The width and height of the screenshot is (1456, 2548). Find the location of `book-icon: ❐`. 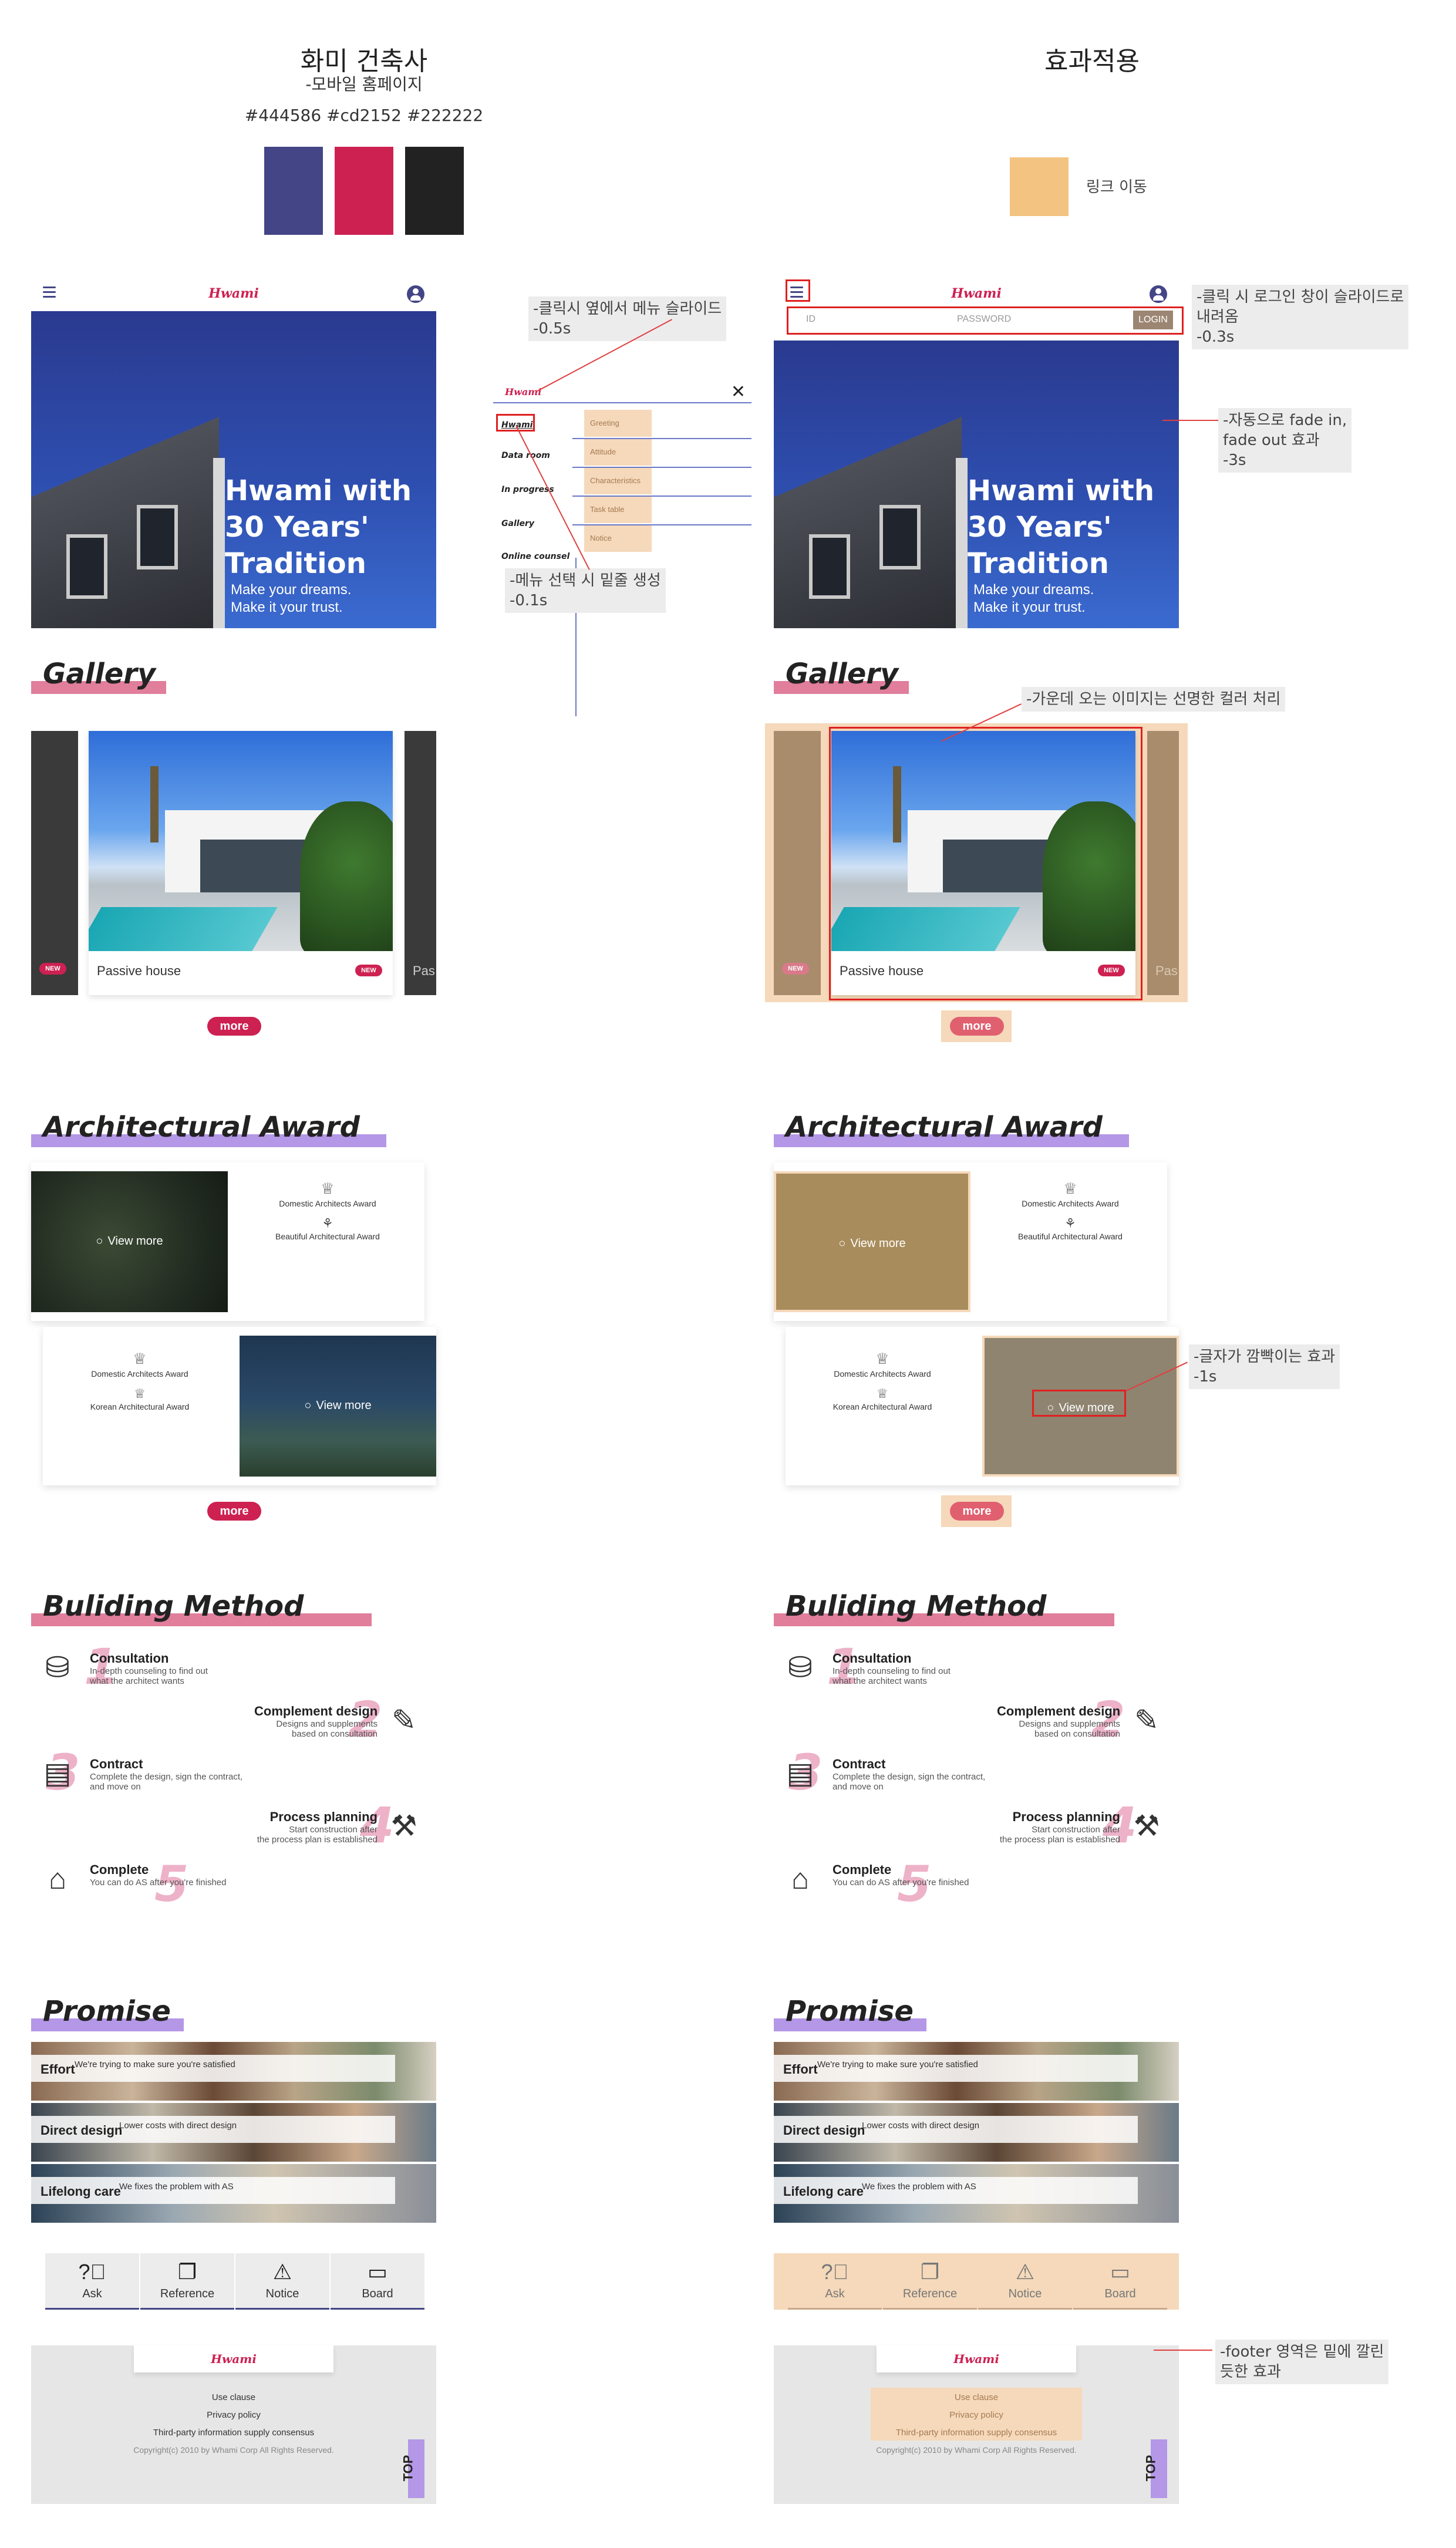

book-icon: ❐ is located at coordinates (930, 2272).